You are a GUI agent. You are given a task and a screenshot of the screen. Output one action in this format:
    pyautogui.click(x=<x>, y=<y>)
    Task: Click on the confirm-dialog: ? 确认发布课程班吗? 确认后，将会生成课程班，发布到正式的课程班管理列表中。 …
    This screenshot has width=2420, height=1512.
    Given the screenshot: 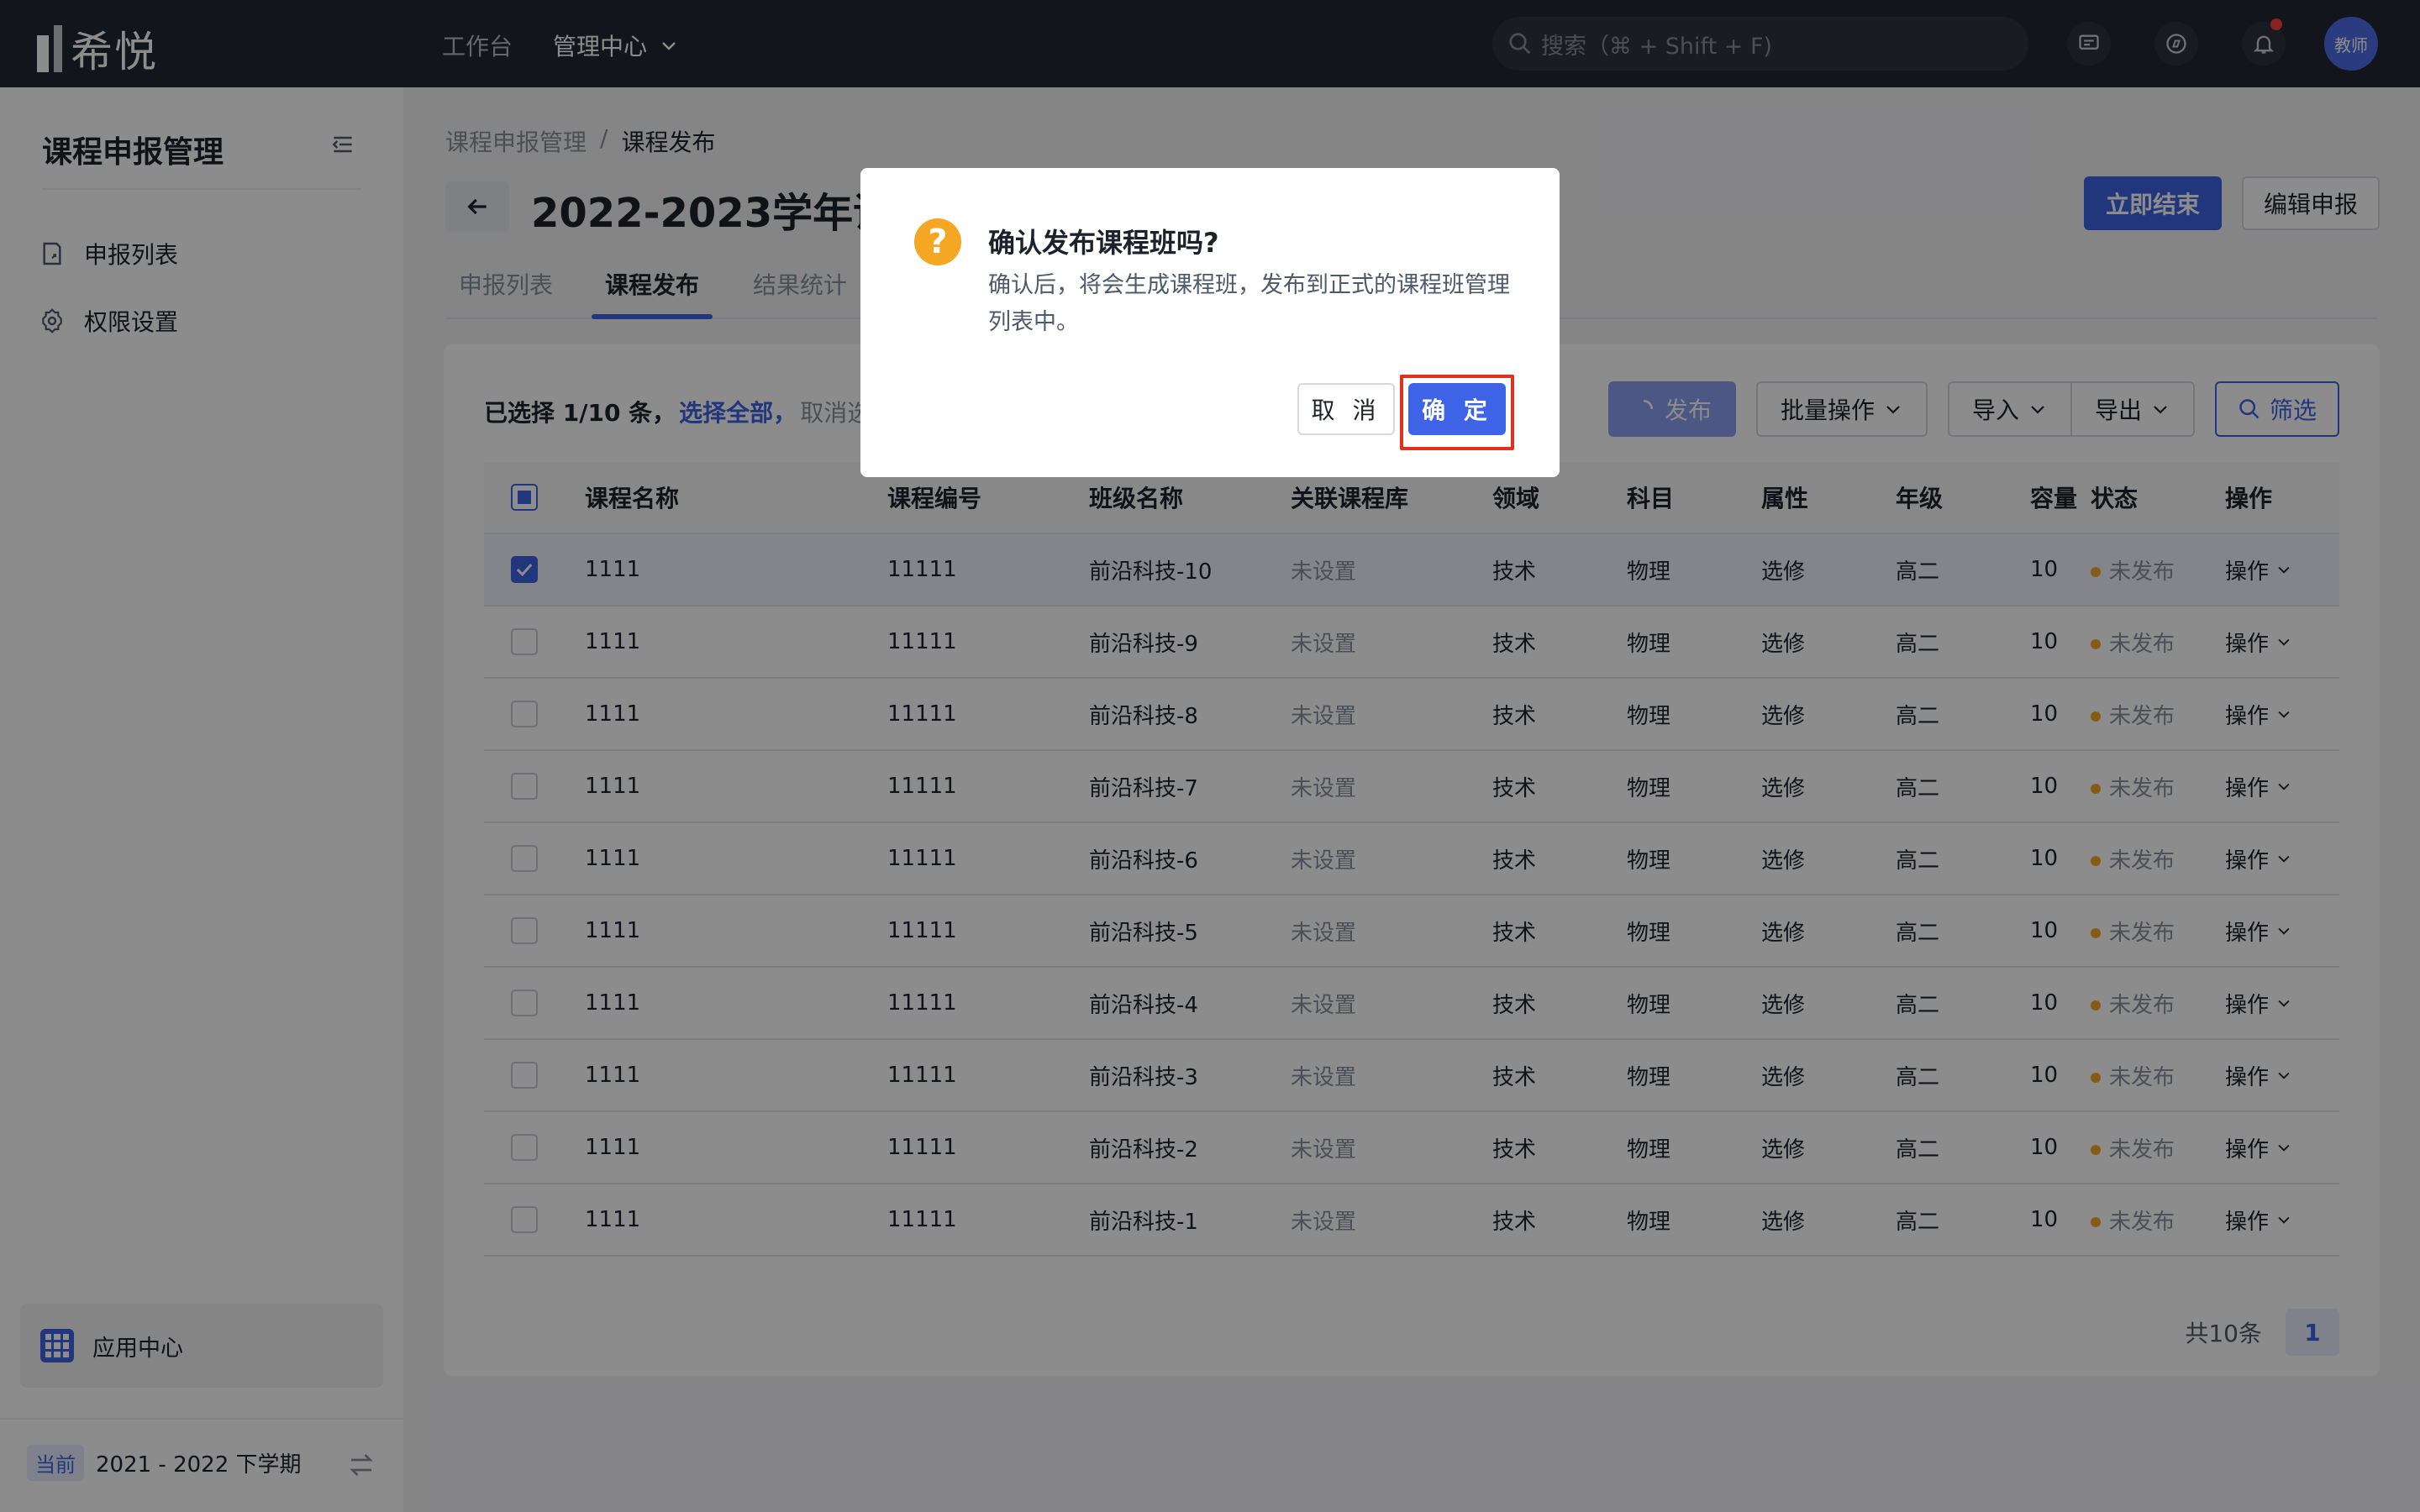 What is the action you would take?
    pyautogui.click(x=1210, y=322)
    